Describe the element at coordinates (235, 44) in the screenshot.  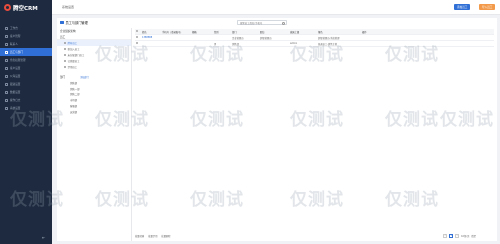
I see `table-cell: 销售部` at that location.